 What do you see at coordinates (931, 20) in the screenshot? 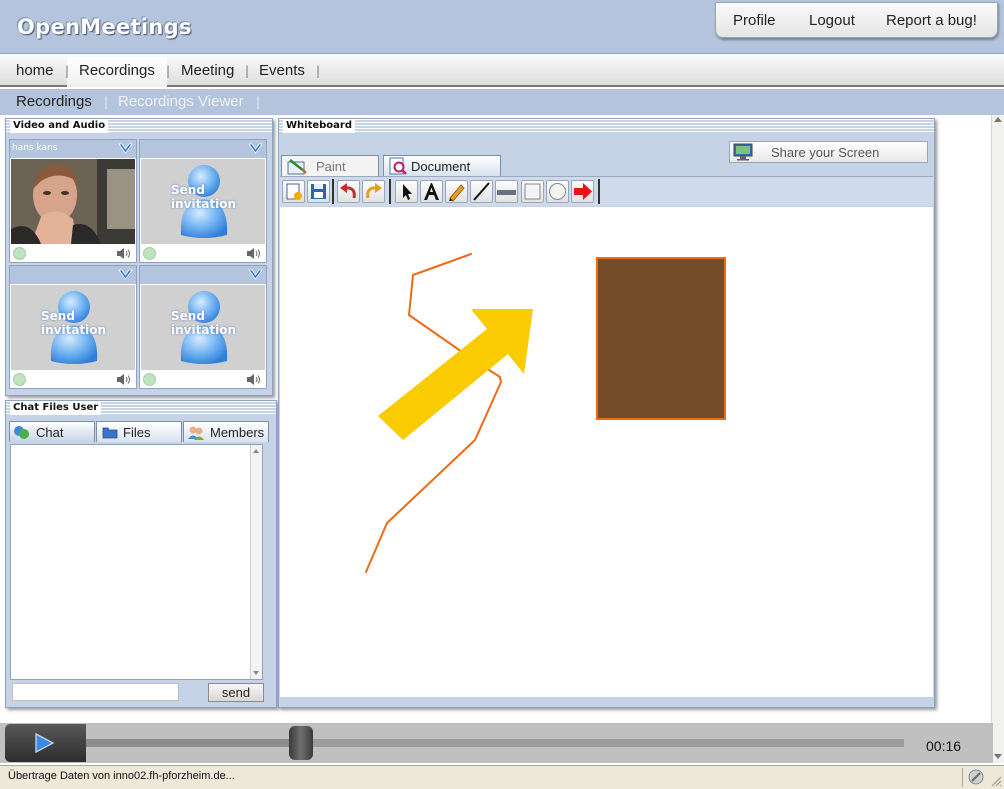
I see `report-bug-link: Report a bug!` at bounding box center [931, 20].